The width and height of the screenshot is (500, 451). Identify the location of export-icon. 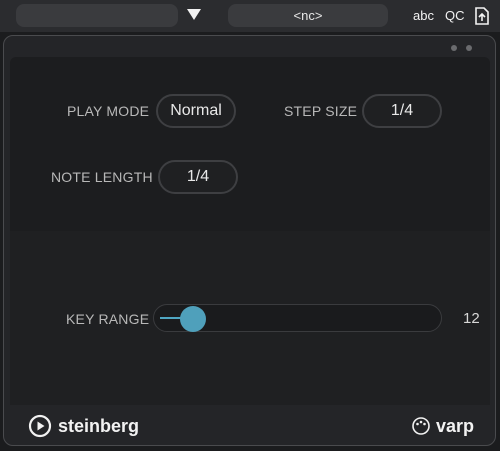
(482, 16).